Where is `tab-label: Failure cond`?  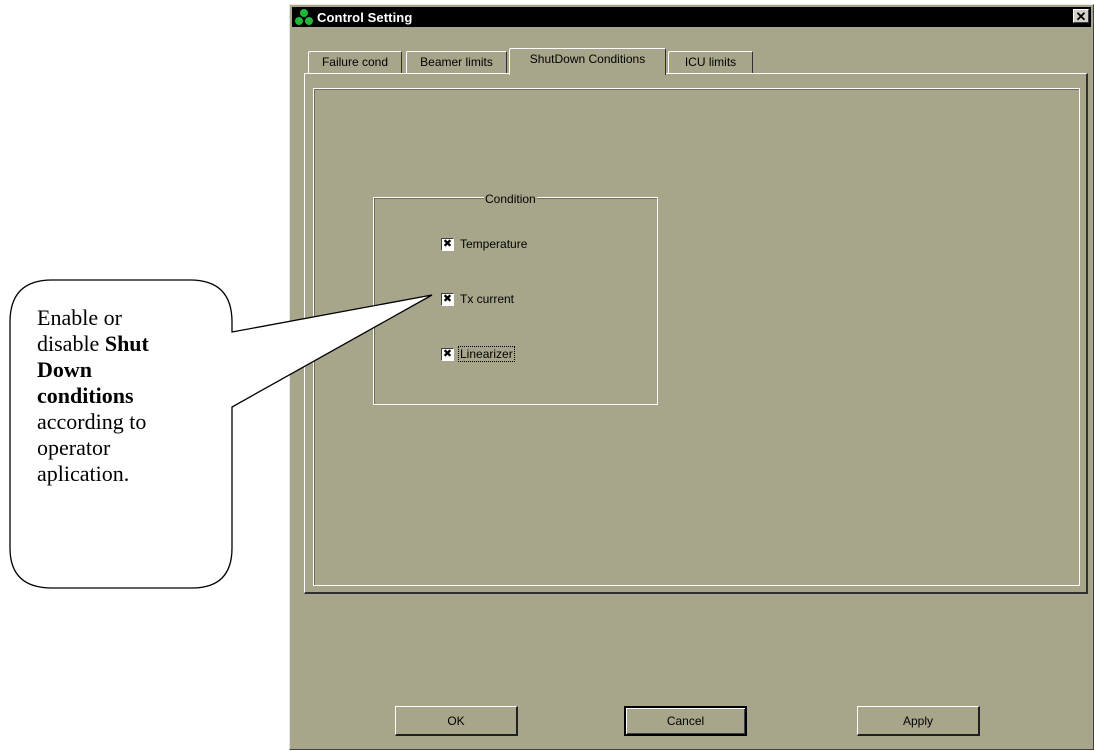
tab-label: Failure cond is located at coordinates (355, 62).